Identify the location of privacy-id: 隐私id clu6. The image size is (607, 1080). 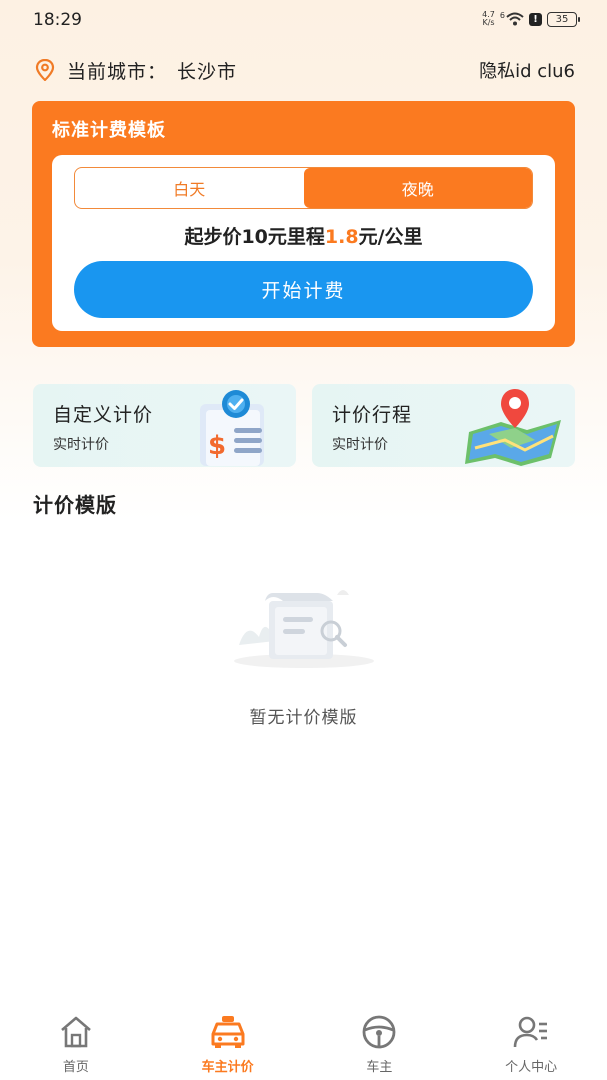
(527, 71).